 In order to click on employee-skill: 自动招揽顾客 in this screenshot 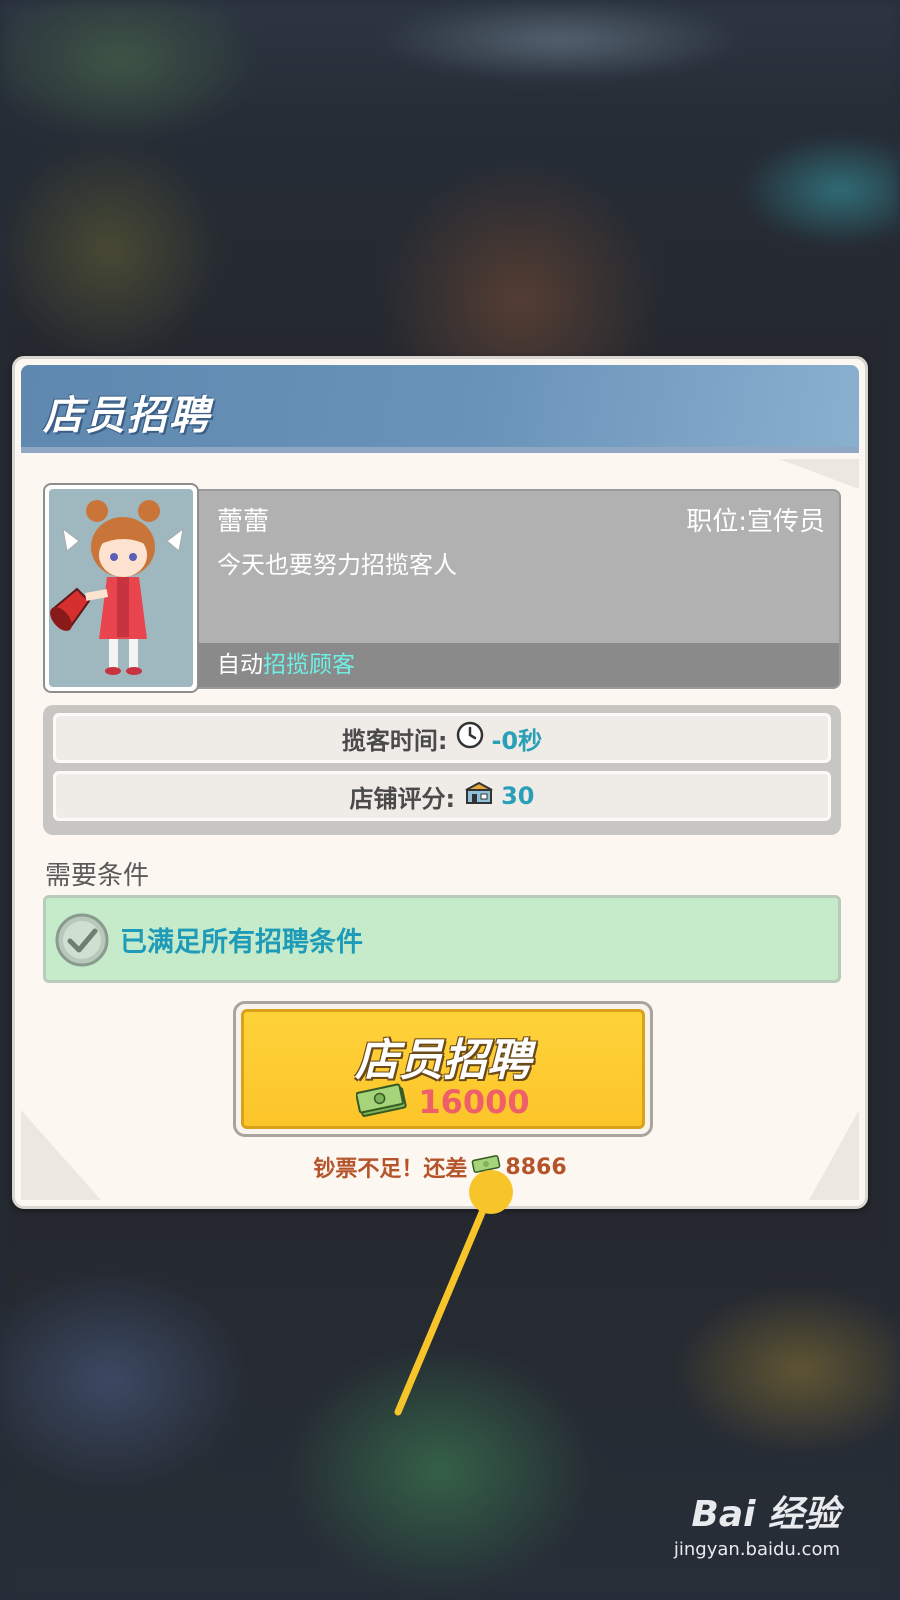, I will do `click(514, 665)`.